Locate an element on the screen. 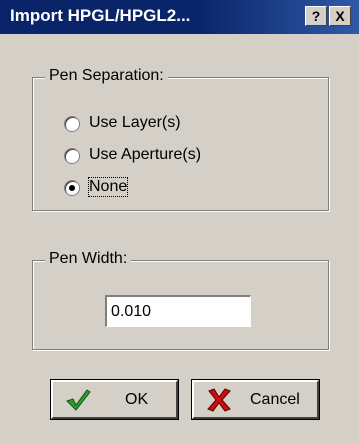 The image size is (359, 443). radio-label: None is located at coordinates (108, 187).